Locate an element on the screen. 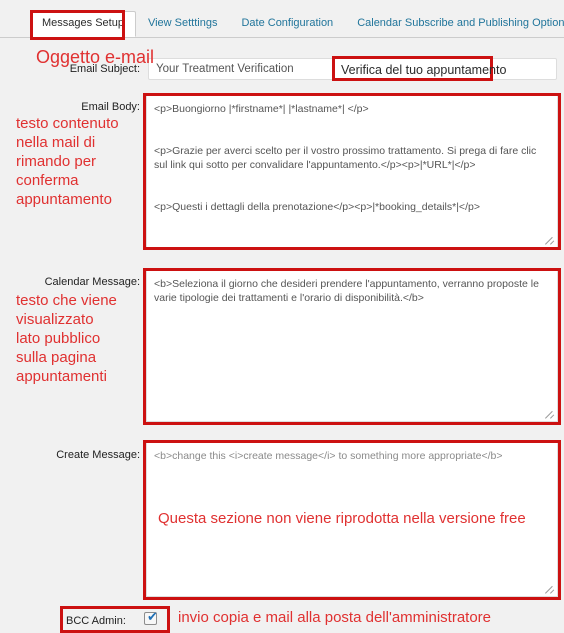  tab-messages-setup: Messages Setup is located at coordinates (83, 24).